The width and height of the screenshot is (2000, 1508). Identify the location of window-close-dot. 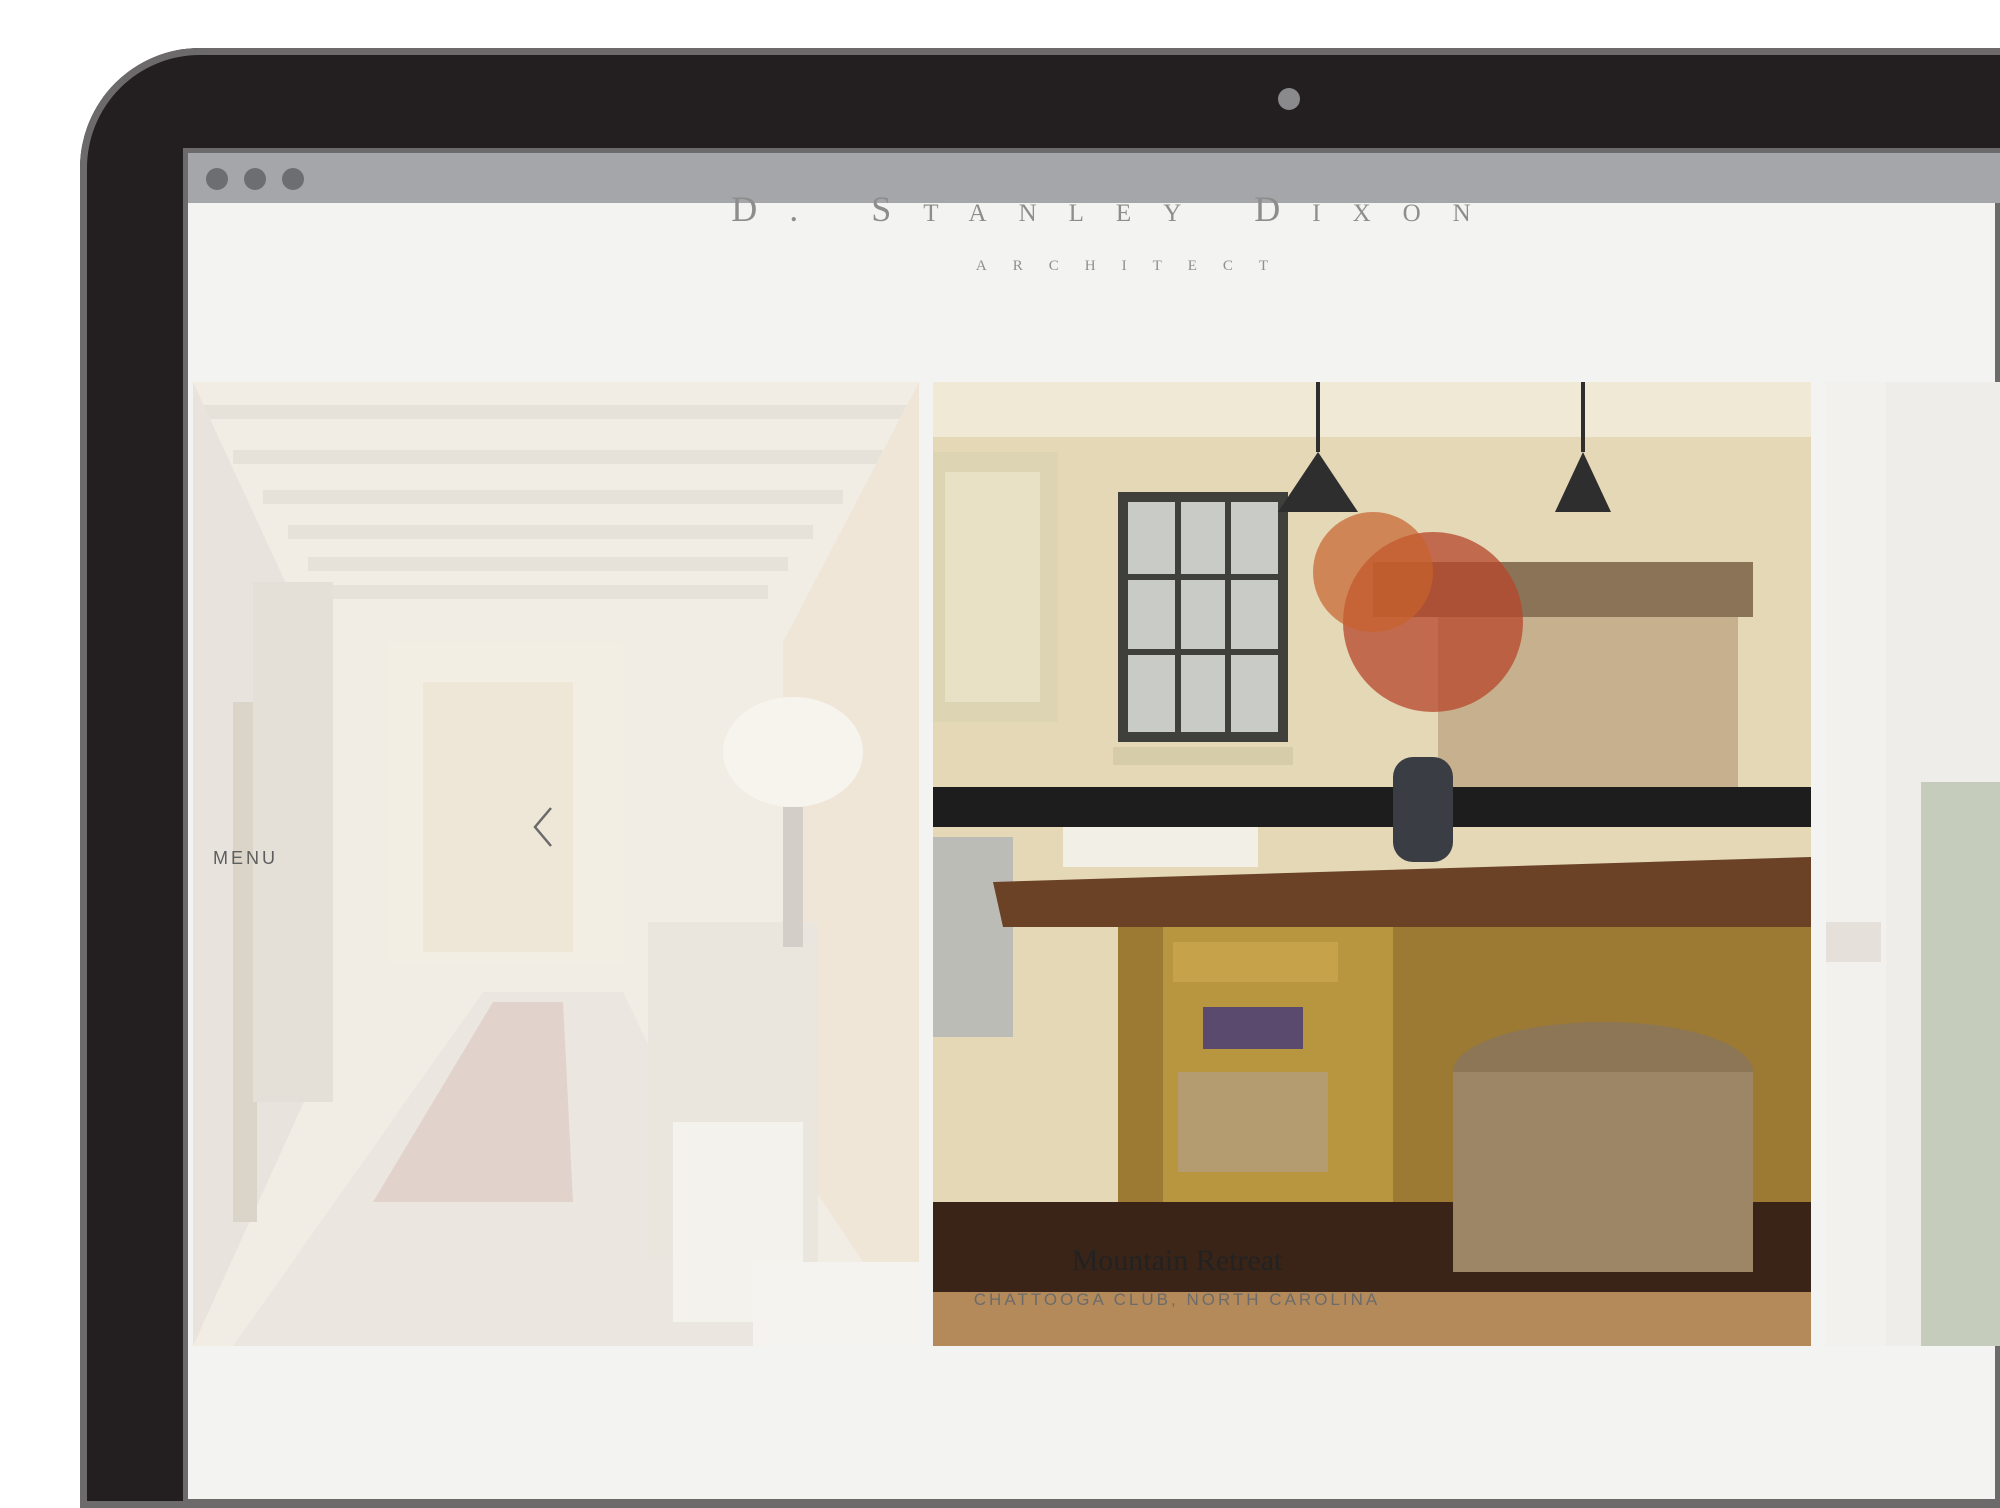
(217, 179).